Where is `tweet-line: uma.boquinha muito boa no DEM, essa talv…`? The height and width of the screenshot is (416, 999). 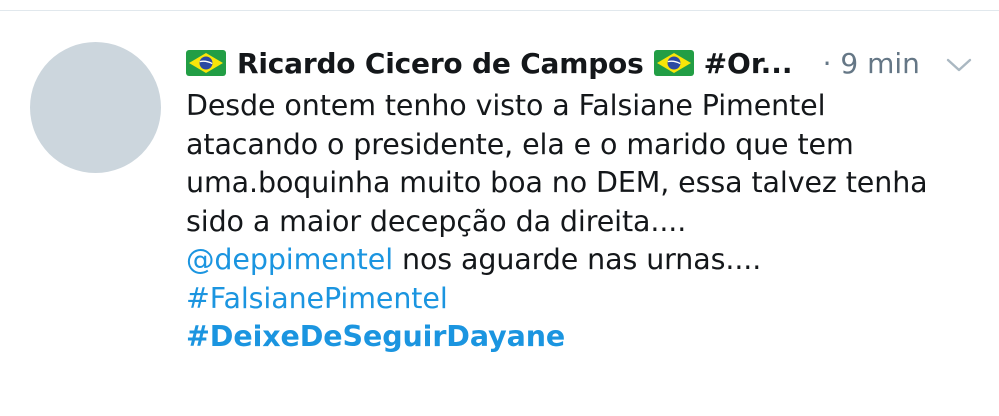 tweet-line: uma.boquinha muito boa no DEM, essa talv… is located at coordinates (557, 182).